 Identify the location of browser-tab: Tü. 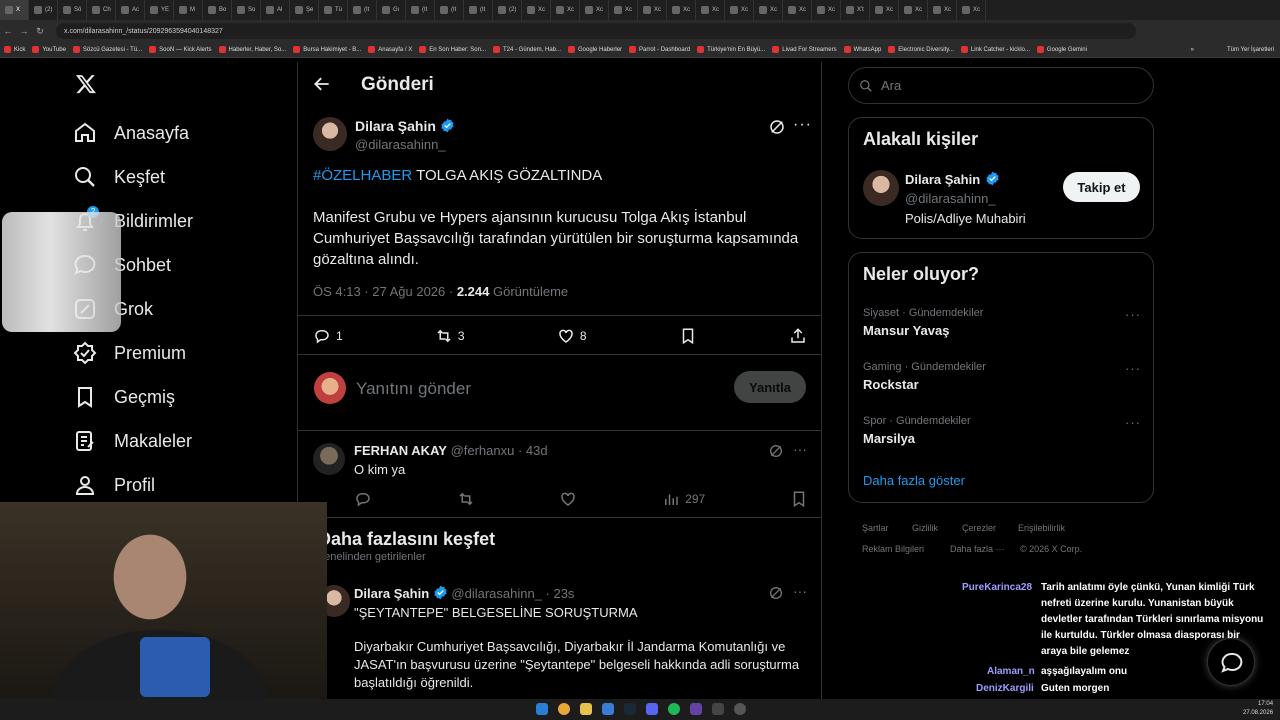
(333, 10).